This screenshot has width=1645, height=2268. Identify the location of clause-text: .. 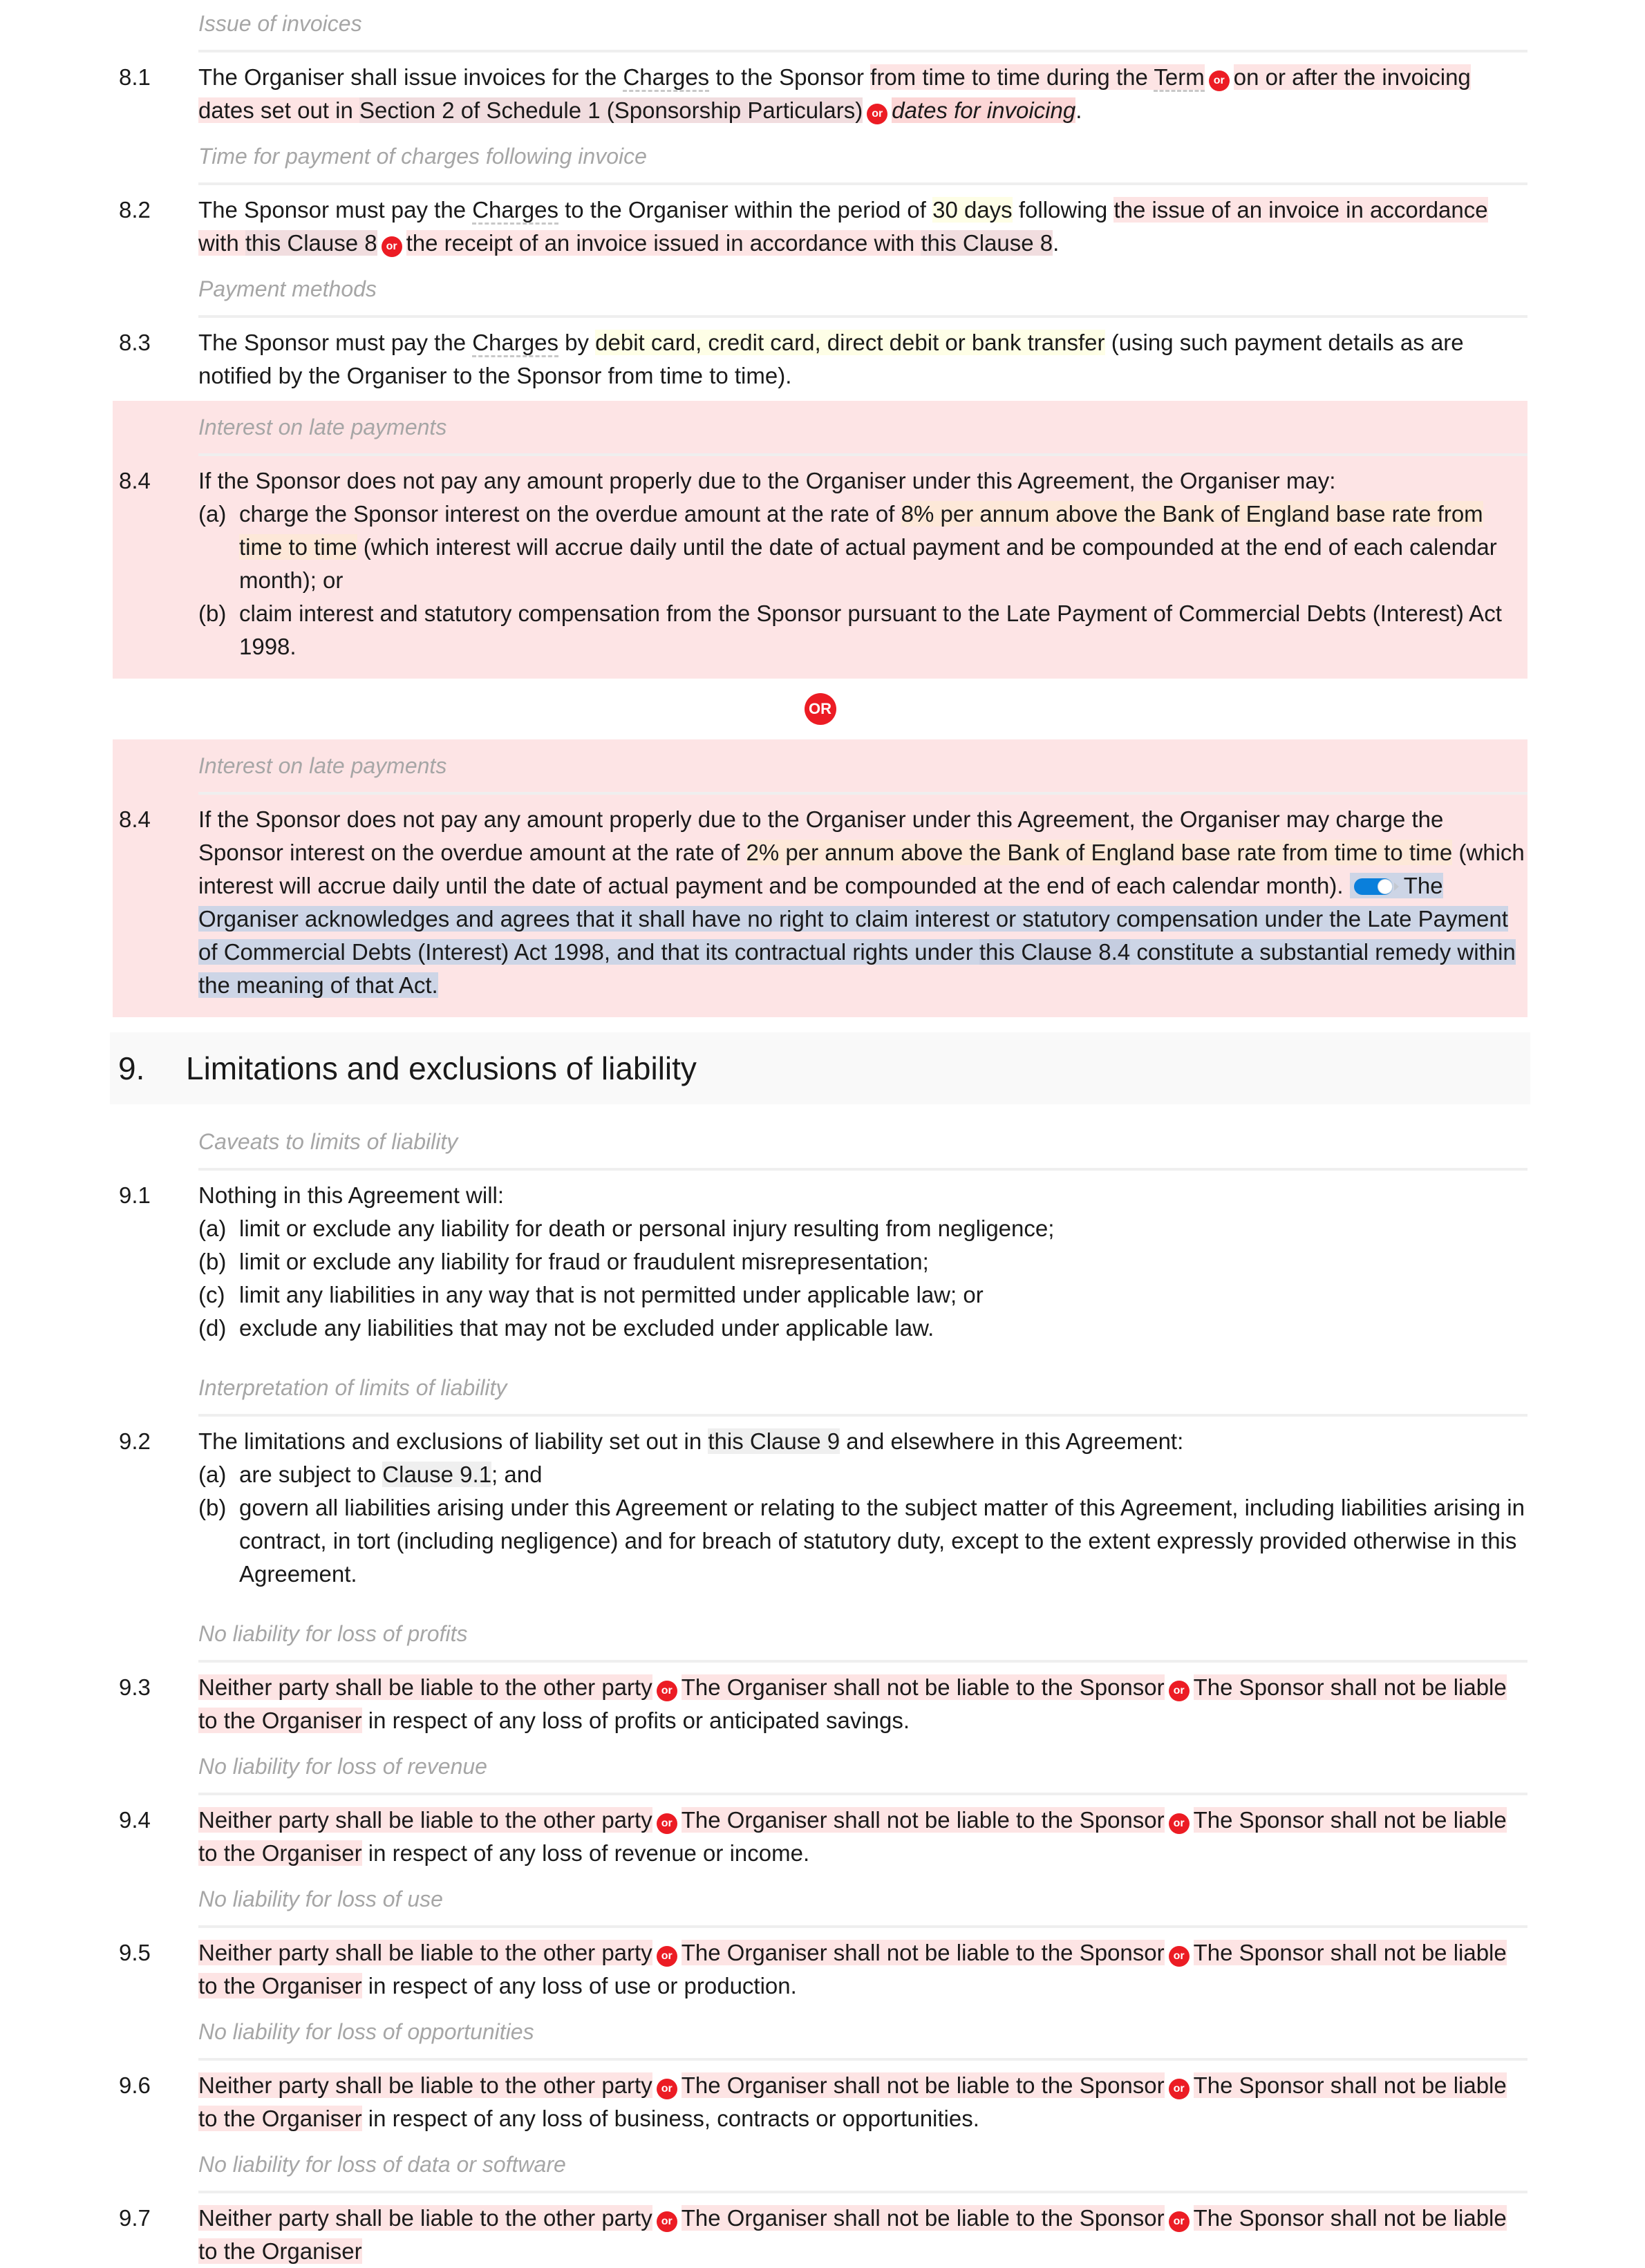
(1078, 110).